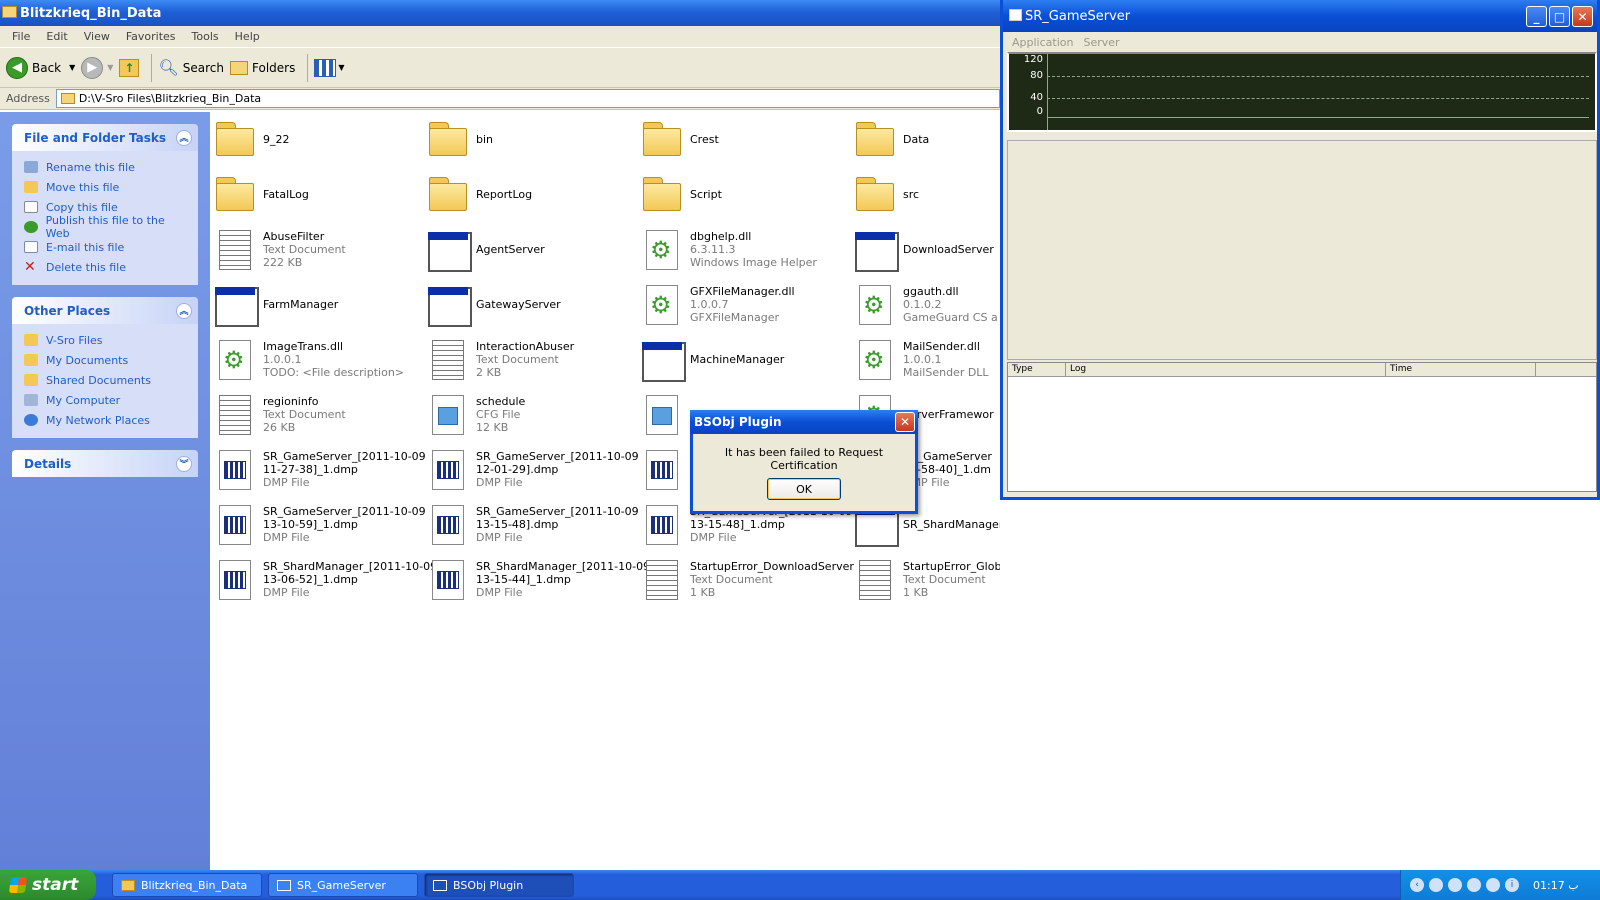  Describe the element at coordinates (1474, 885) in the screenshot. I see `tray-signal-icon` at that location.